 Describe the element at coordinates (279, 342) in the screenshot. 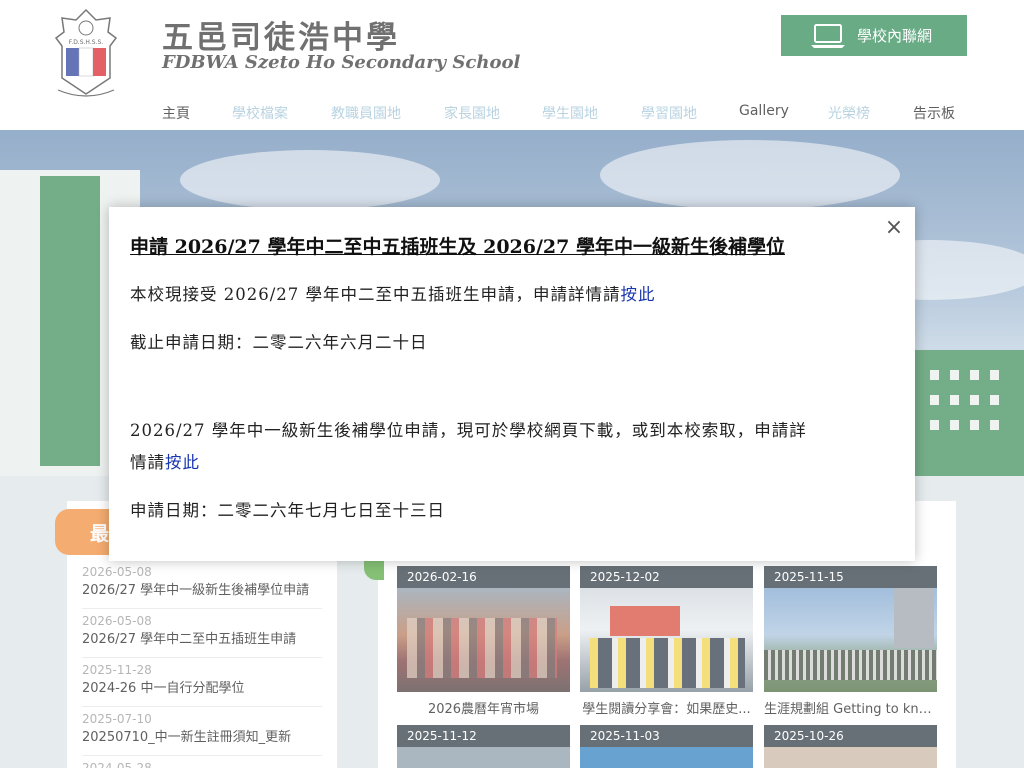

I see `modal-deadline: 截止申請日期：二零二六年六月二十日` at that location.